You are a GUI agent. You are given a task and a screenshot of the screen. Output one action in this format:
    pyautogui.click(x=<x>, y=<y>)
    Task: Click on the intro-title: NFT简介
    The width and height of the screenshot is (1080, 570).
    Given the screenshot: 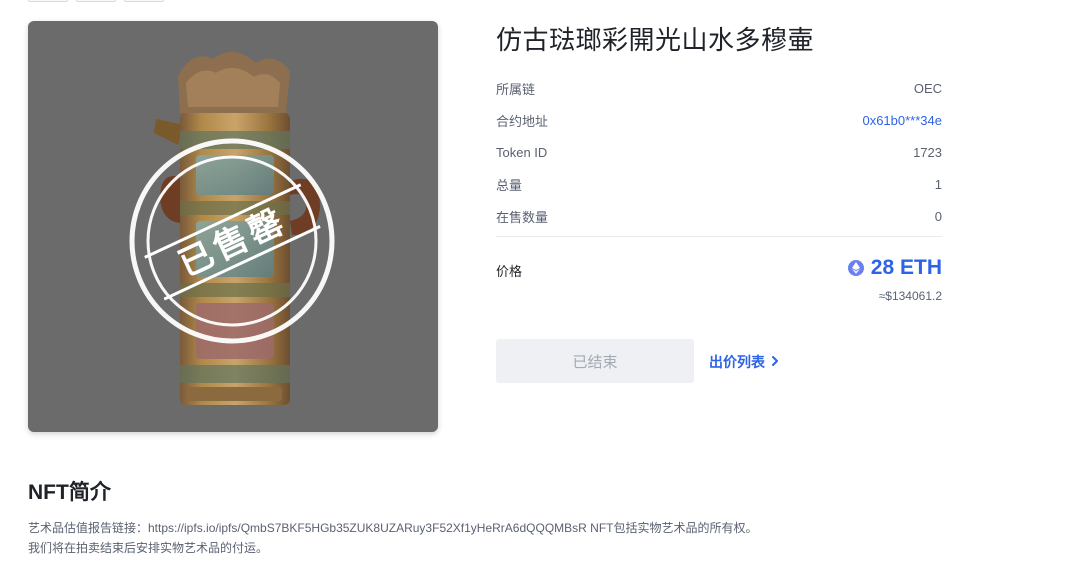 What is the action you would take?
    pyautogui.click(x=69, y=492)
    